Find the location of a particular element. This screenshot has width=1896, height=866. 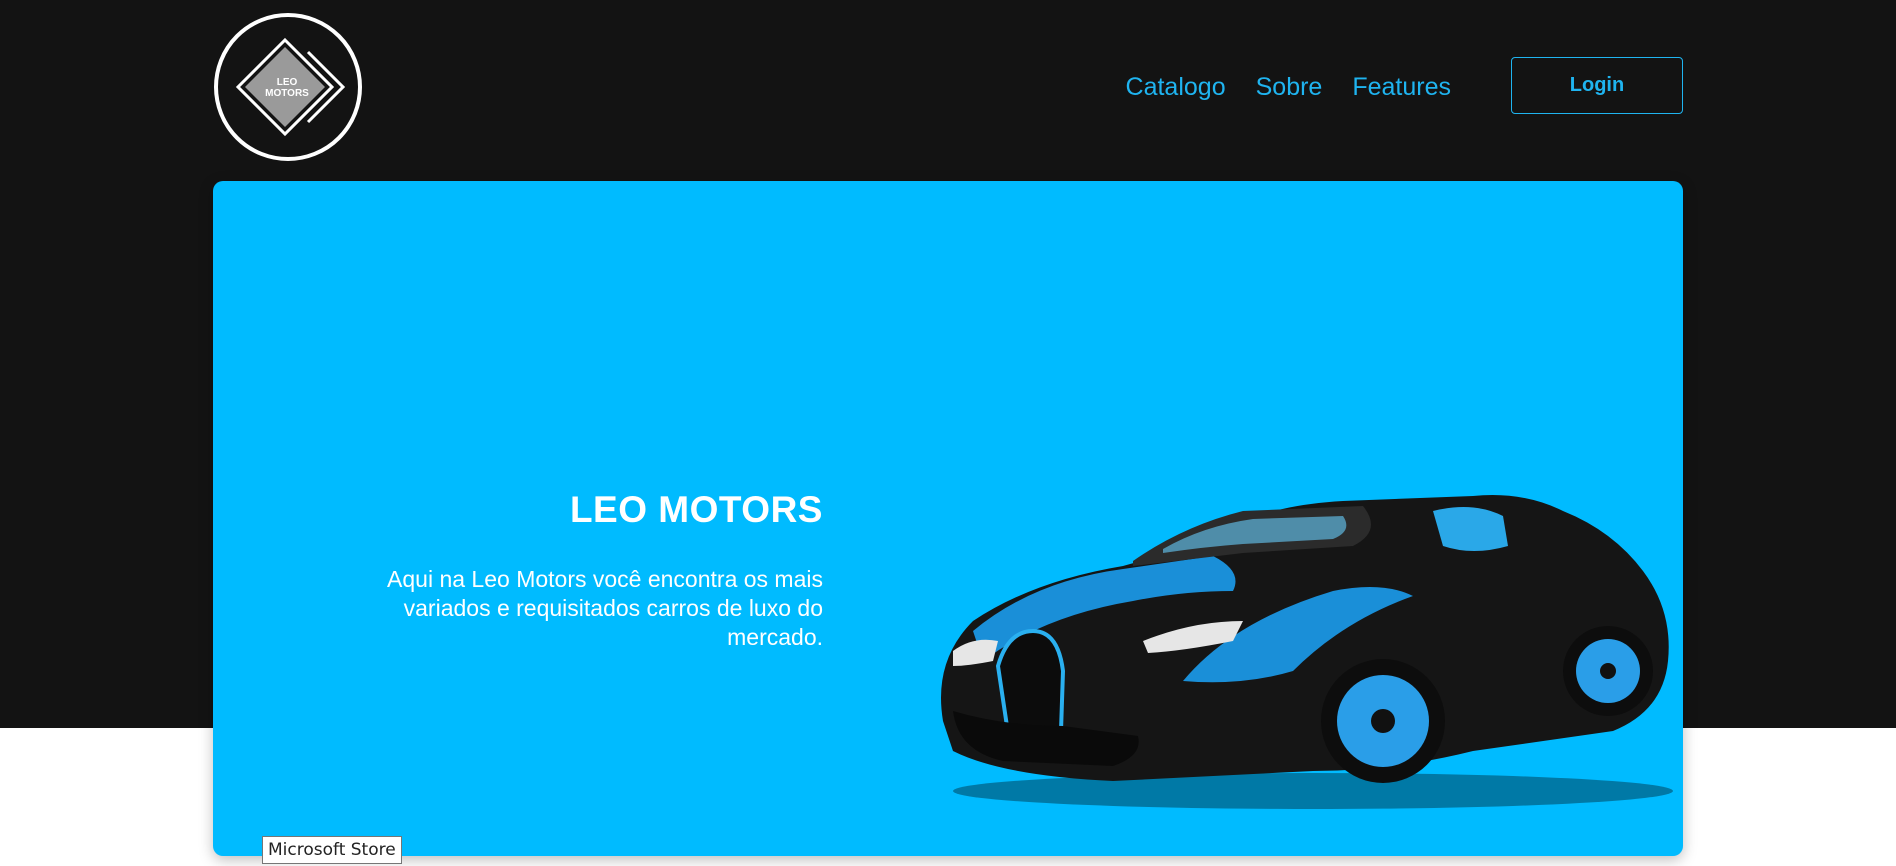

nav-link-sobre: Sobre is located at coordinates (1289, 87).